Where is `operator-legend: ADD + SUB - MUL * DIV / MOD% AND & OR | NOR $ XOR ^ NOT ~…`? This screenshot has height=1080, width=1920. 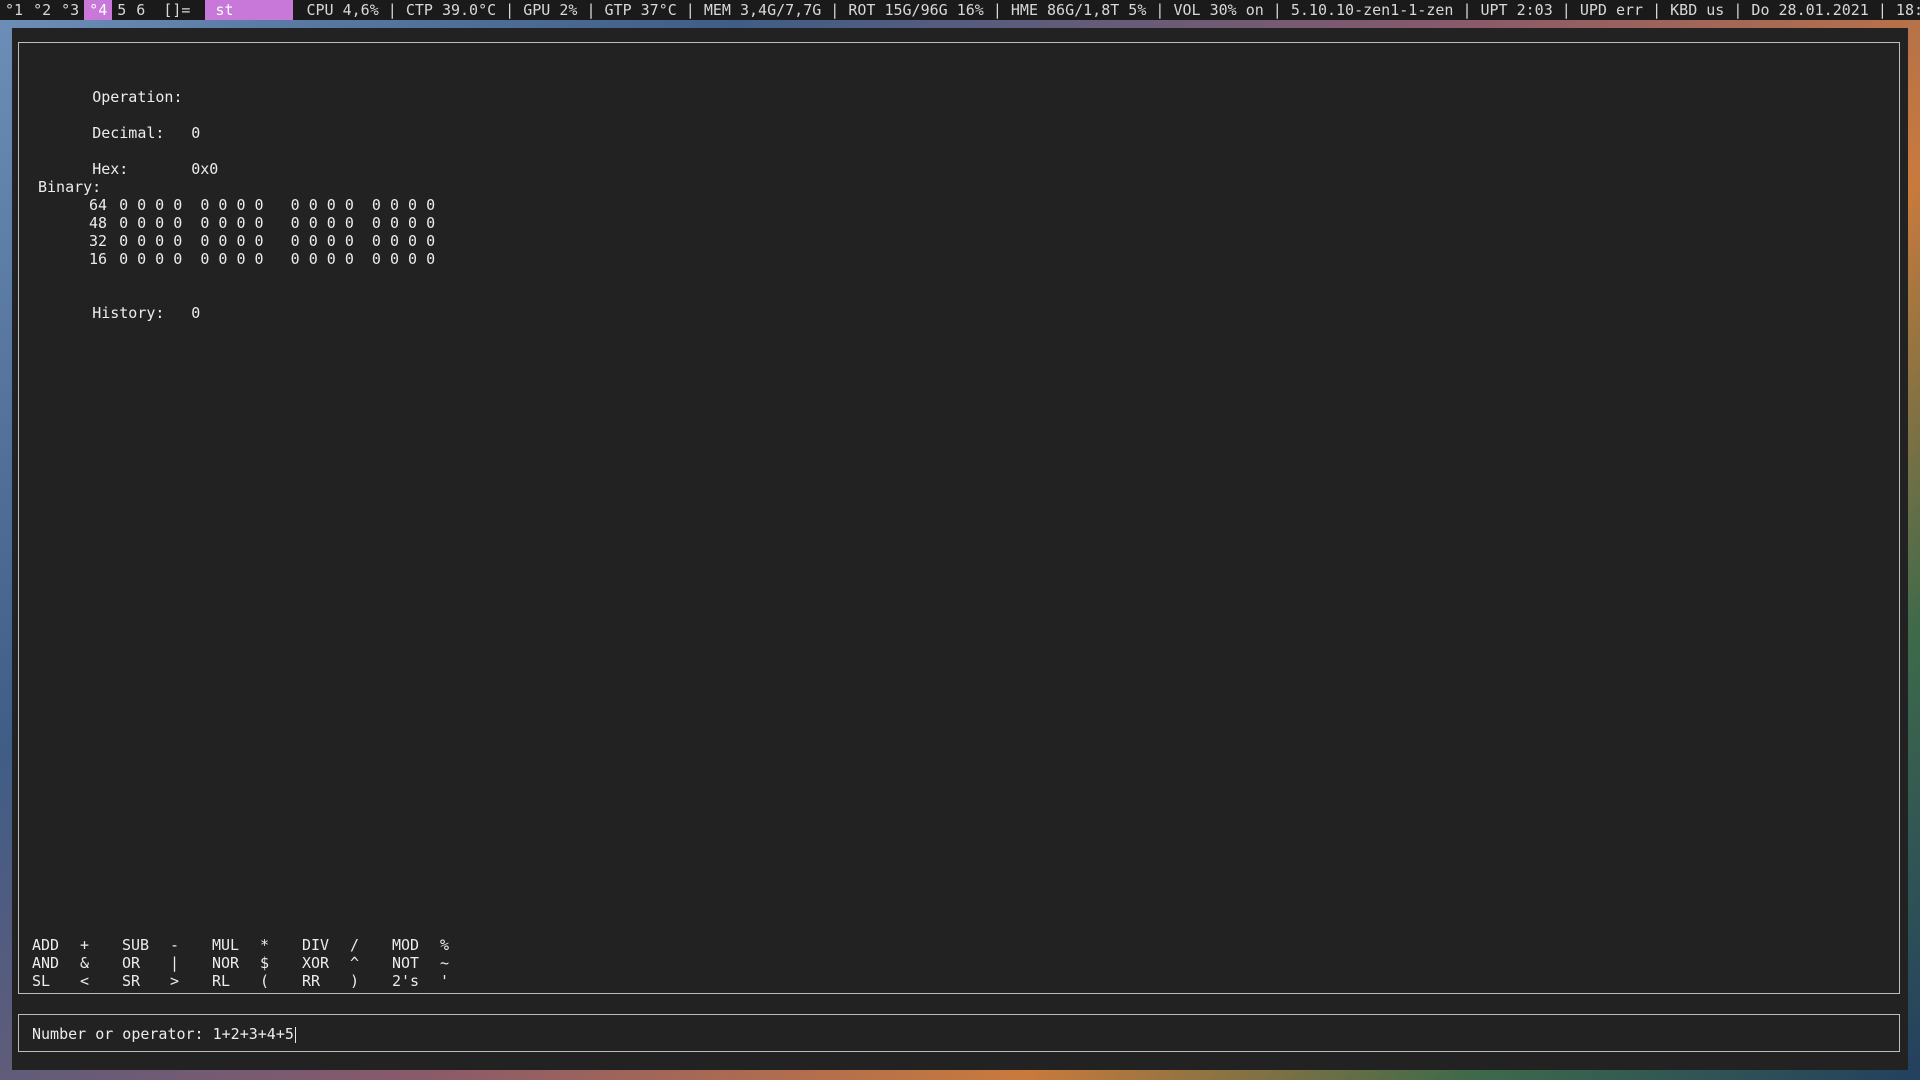 operator-legend: ADD + SUB - MUL * DIV / MOD% AND & OR | NOR $ XOR ^ NOT ~… is located at coordinates (257, 963).